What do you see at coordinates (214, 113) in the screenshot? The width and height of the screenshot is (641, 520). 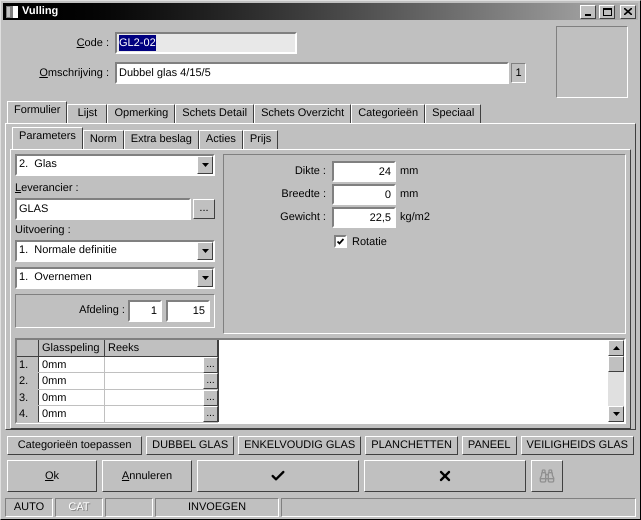 I see `tab: Schets Detail` at bounding box center [214, 113].